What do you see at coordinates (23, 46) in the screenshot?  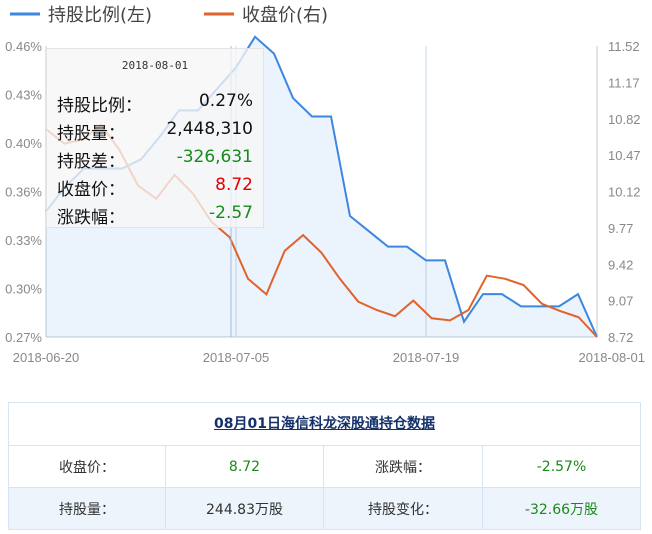 I see `y-left-tick-label: 0.46%` at bounding box center [23, 46].